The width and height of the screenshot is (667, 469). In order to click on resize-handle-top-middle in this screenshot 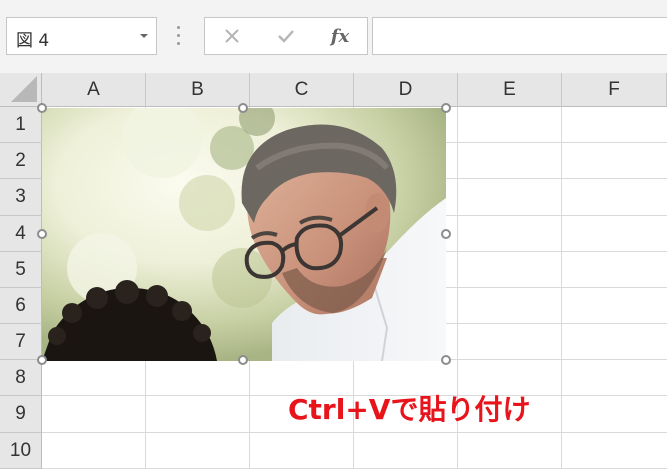, I will do `click(243, 108)`.